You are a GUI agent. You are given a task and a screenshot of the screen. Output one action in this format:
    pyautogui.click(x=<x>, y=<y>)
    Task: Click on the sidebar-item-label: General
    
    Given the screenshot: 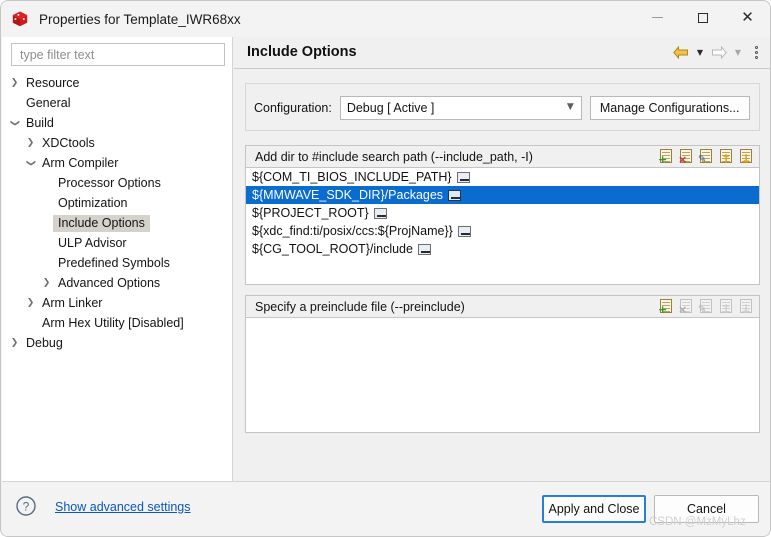 What is the action you would take?
    pyautogui.click(x=48, y=102)
    